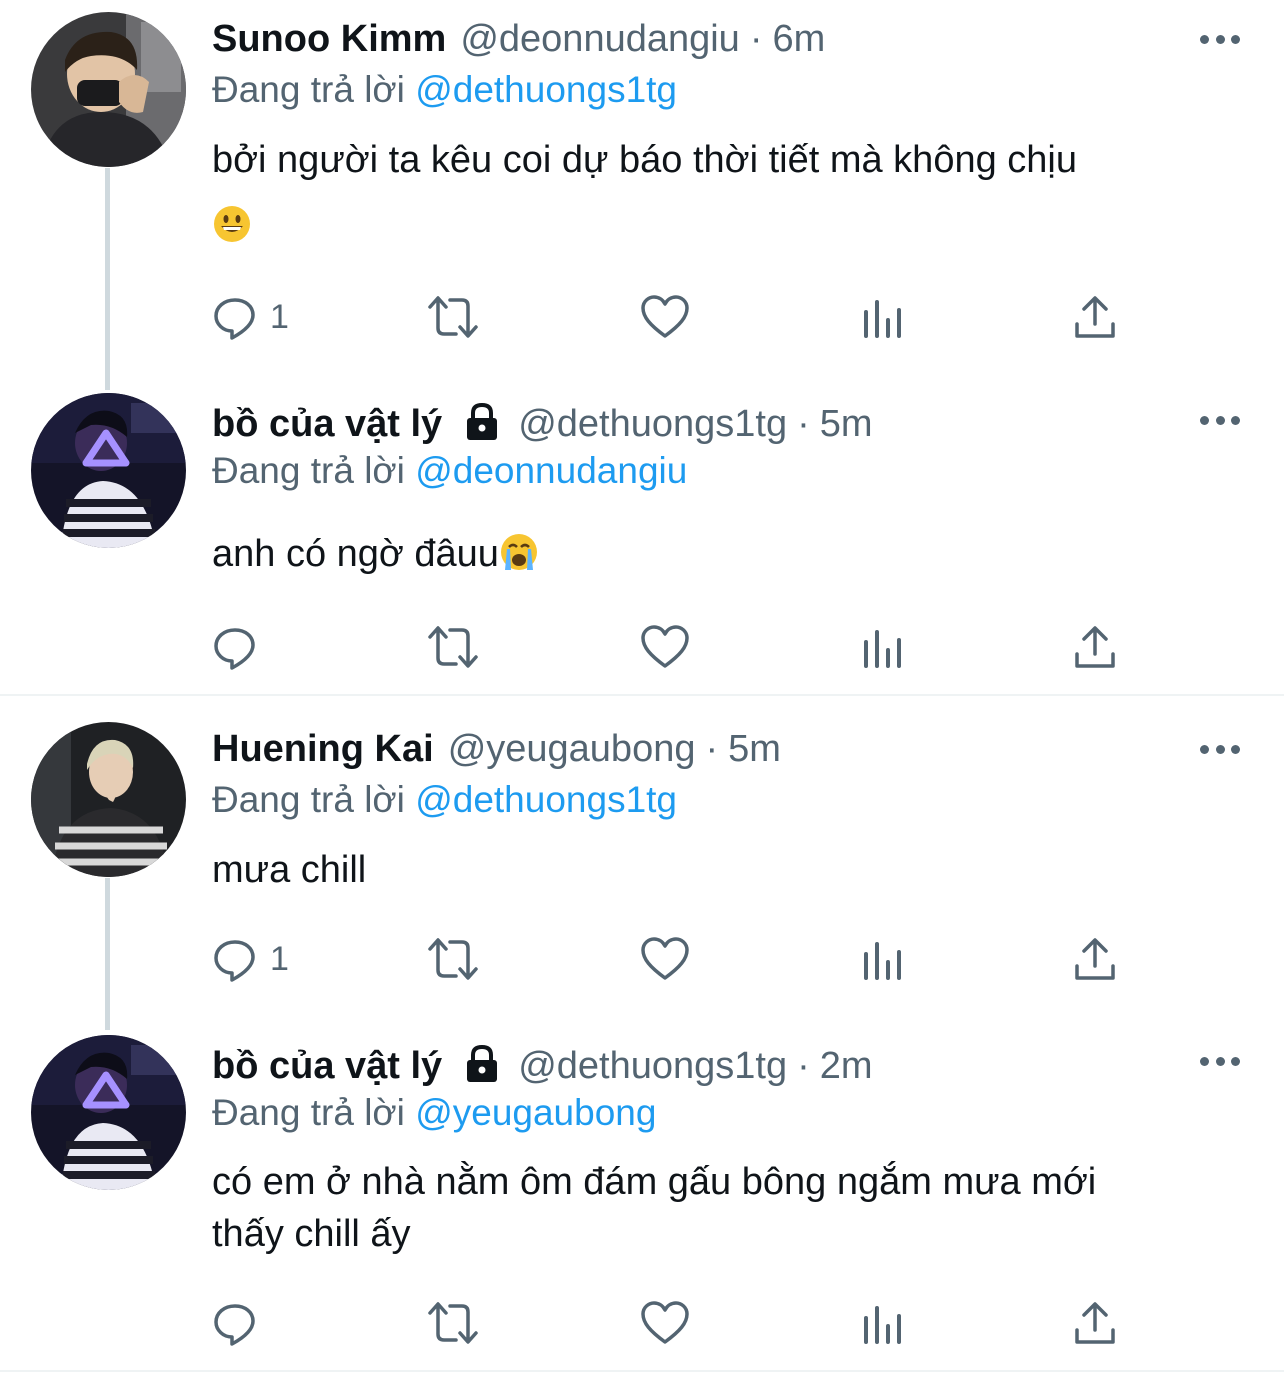 This screenshot has height=1374, width=1284. What do you see at coordinates (535, 1112) in the screenshot?
I see `mention-link: @yeugaubong` at bounding box center [535, 1112].